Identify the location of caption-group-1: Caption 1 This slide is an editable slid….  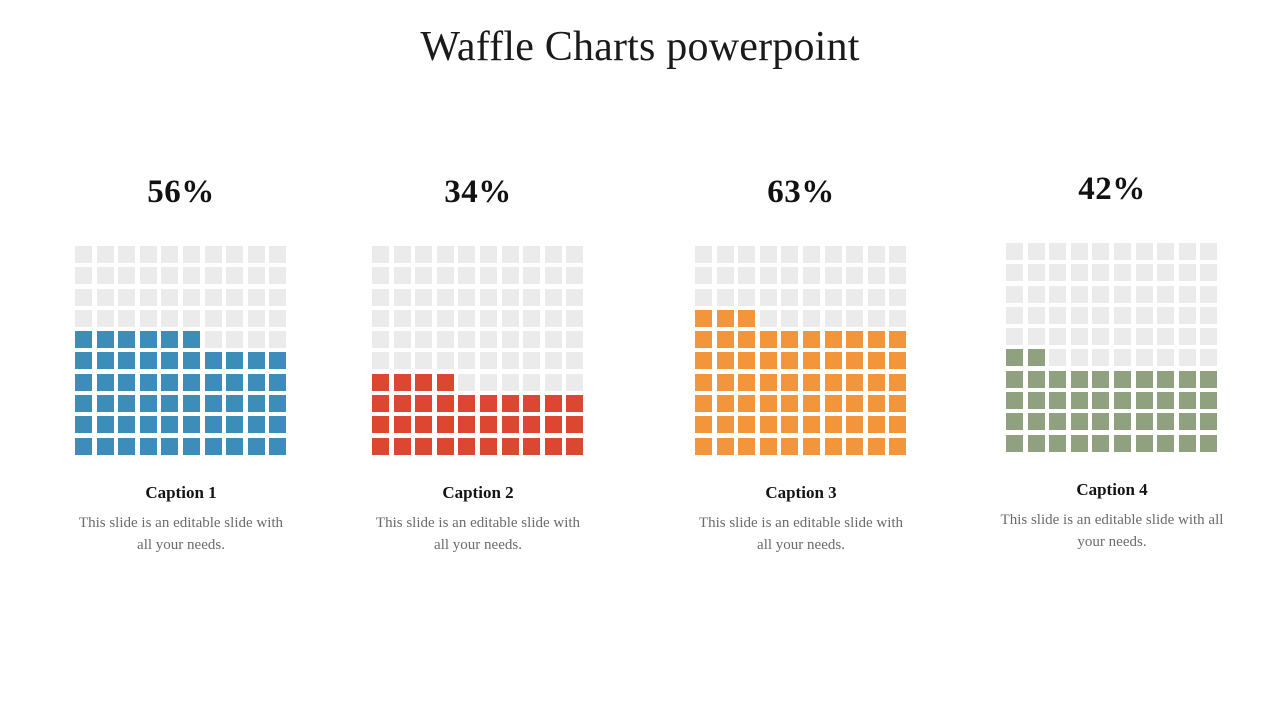
(181, 520).